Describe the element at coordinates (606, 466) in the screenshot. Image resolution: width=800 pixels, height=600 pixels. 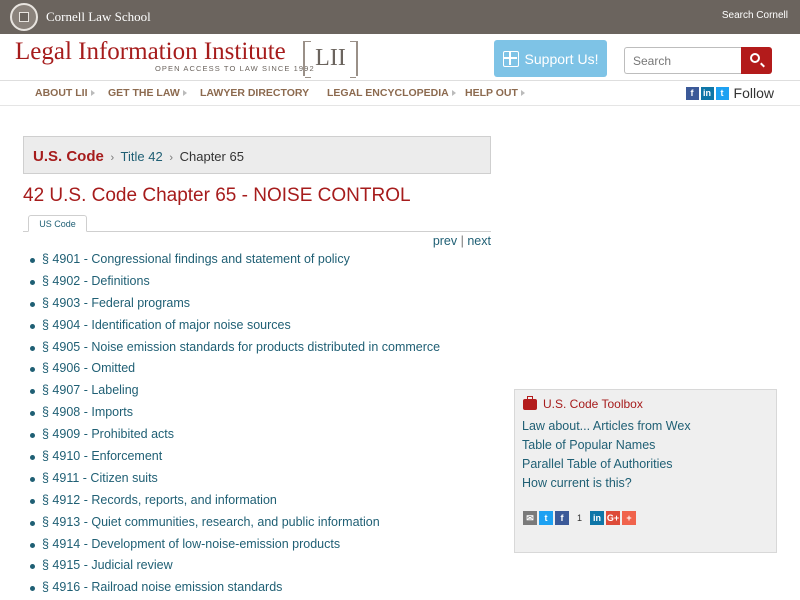
I see `toolbox-link-parallel-table: Parallel Table of Authorities` at that location.